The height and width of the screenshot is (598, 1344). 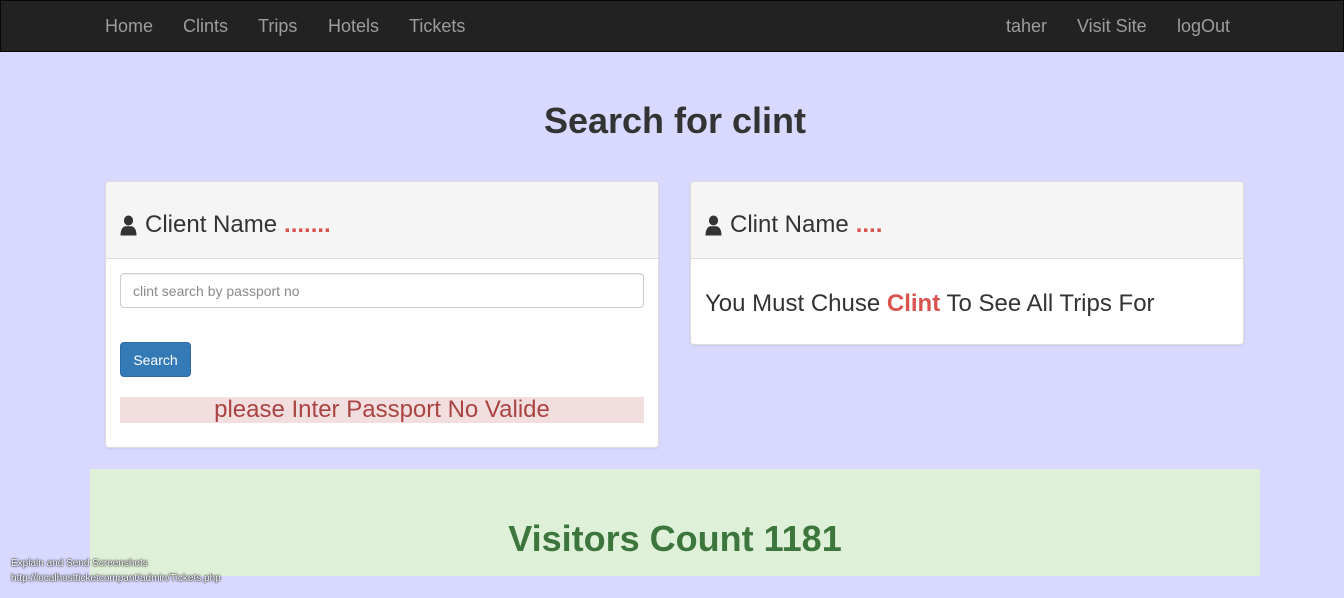 I want to click on page-title: Search for clint, so click(x=675, y=120).